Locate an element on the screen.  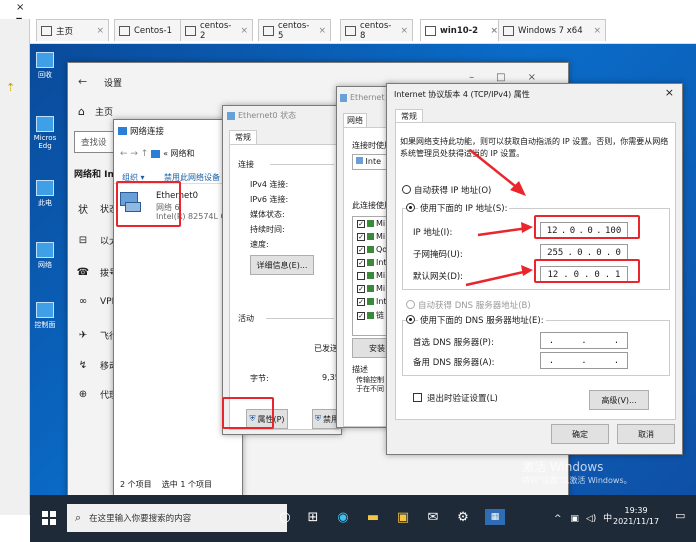
ok-button: 确定 is located at coordinates (580, 434).